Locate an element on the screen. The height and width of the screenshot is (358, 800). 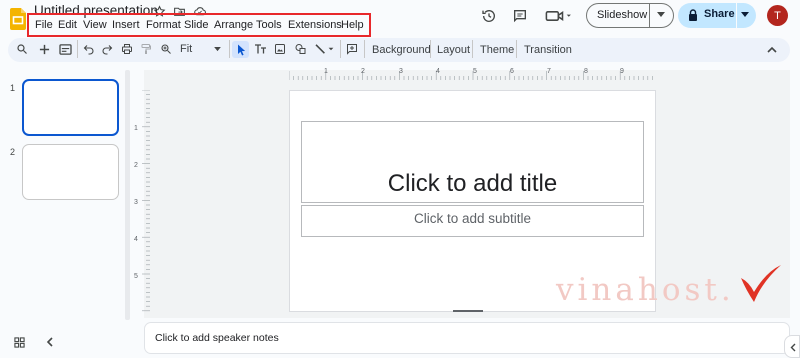
slide-number: 1 is located at coordinates (13, 88).